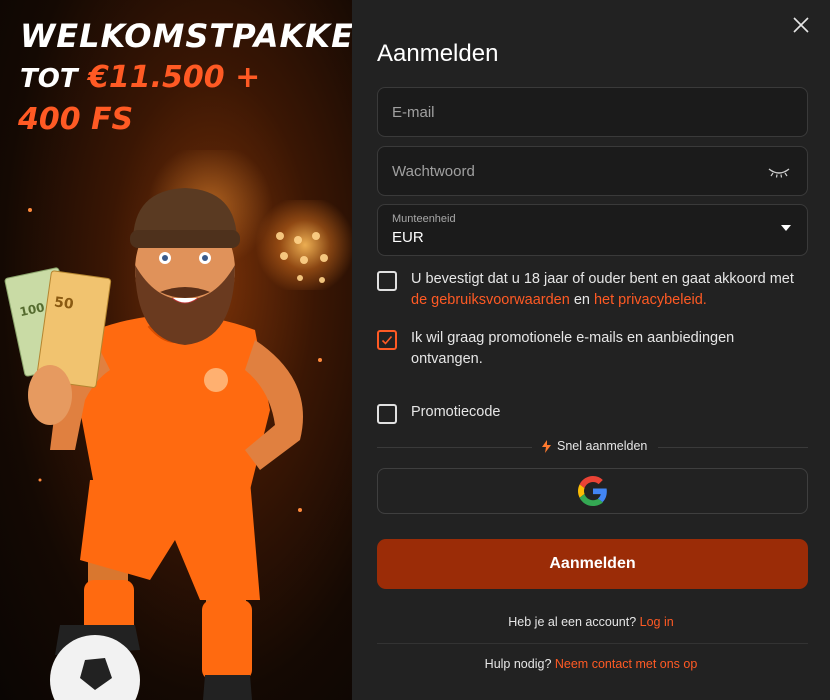 This screenshot has width=830, height=700. I want to click on fast-signup-text: Snel aanmelden, so click(602, 446).